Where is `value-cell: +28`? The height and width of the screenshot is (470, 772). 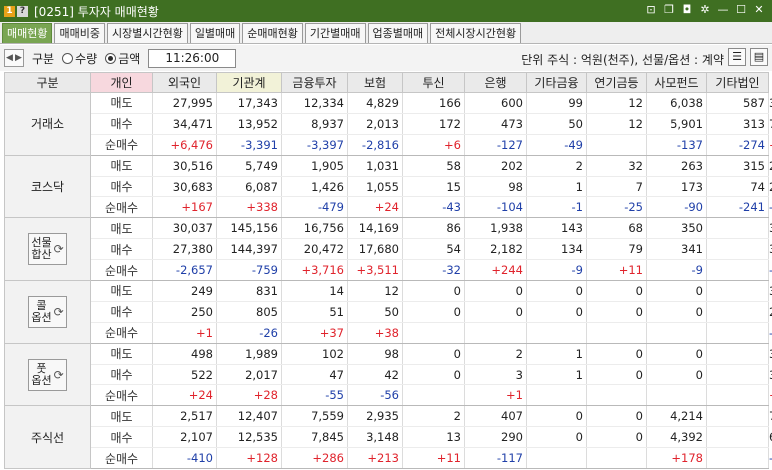
value-cell: +28 is located at coordinates (249, 395).